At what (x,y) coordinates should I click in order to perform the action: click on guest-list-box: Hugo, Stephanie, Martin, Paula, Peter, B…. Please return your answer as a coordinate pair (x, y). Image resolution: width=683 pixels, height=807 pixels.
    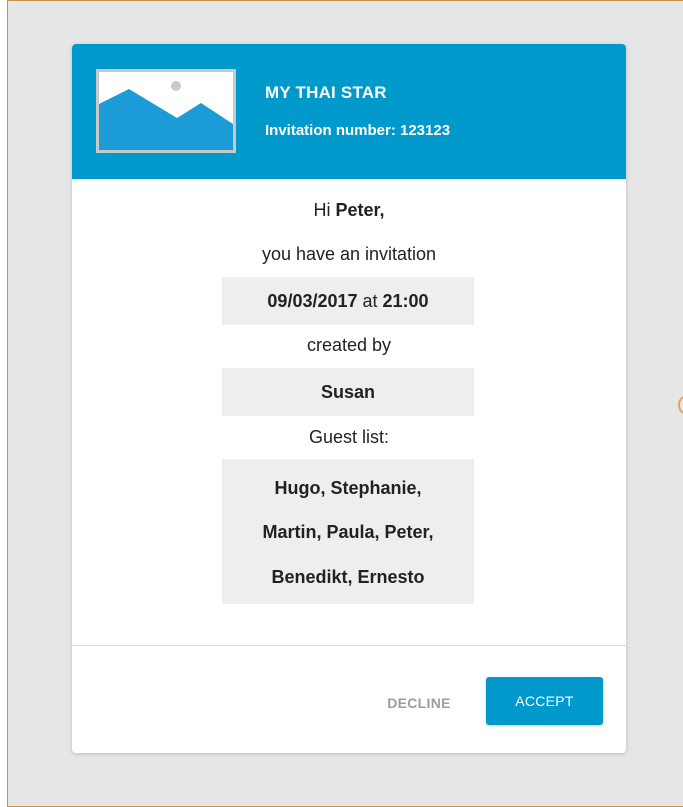
    Looking at the image, I should click on (348, 531).